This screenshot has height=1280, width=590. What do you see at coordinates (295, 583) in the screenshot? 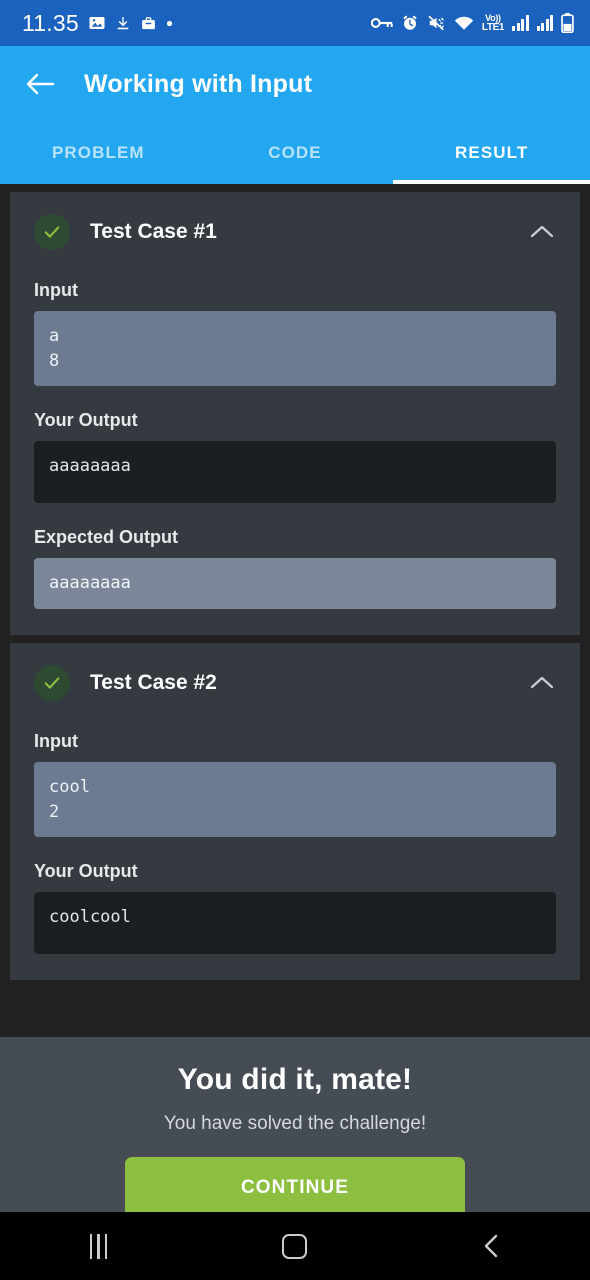
I see `expected-output-value: aaaaaaaa` at bounding box center [295, 583].